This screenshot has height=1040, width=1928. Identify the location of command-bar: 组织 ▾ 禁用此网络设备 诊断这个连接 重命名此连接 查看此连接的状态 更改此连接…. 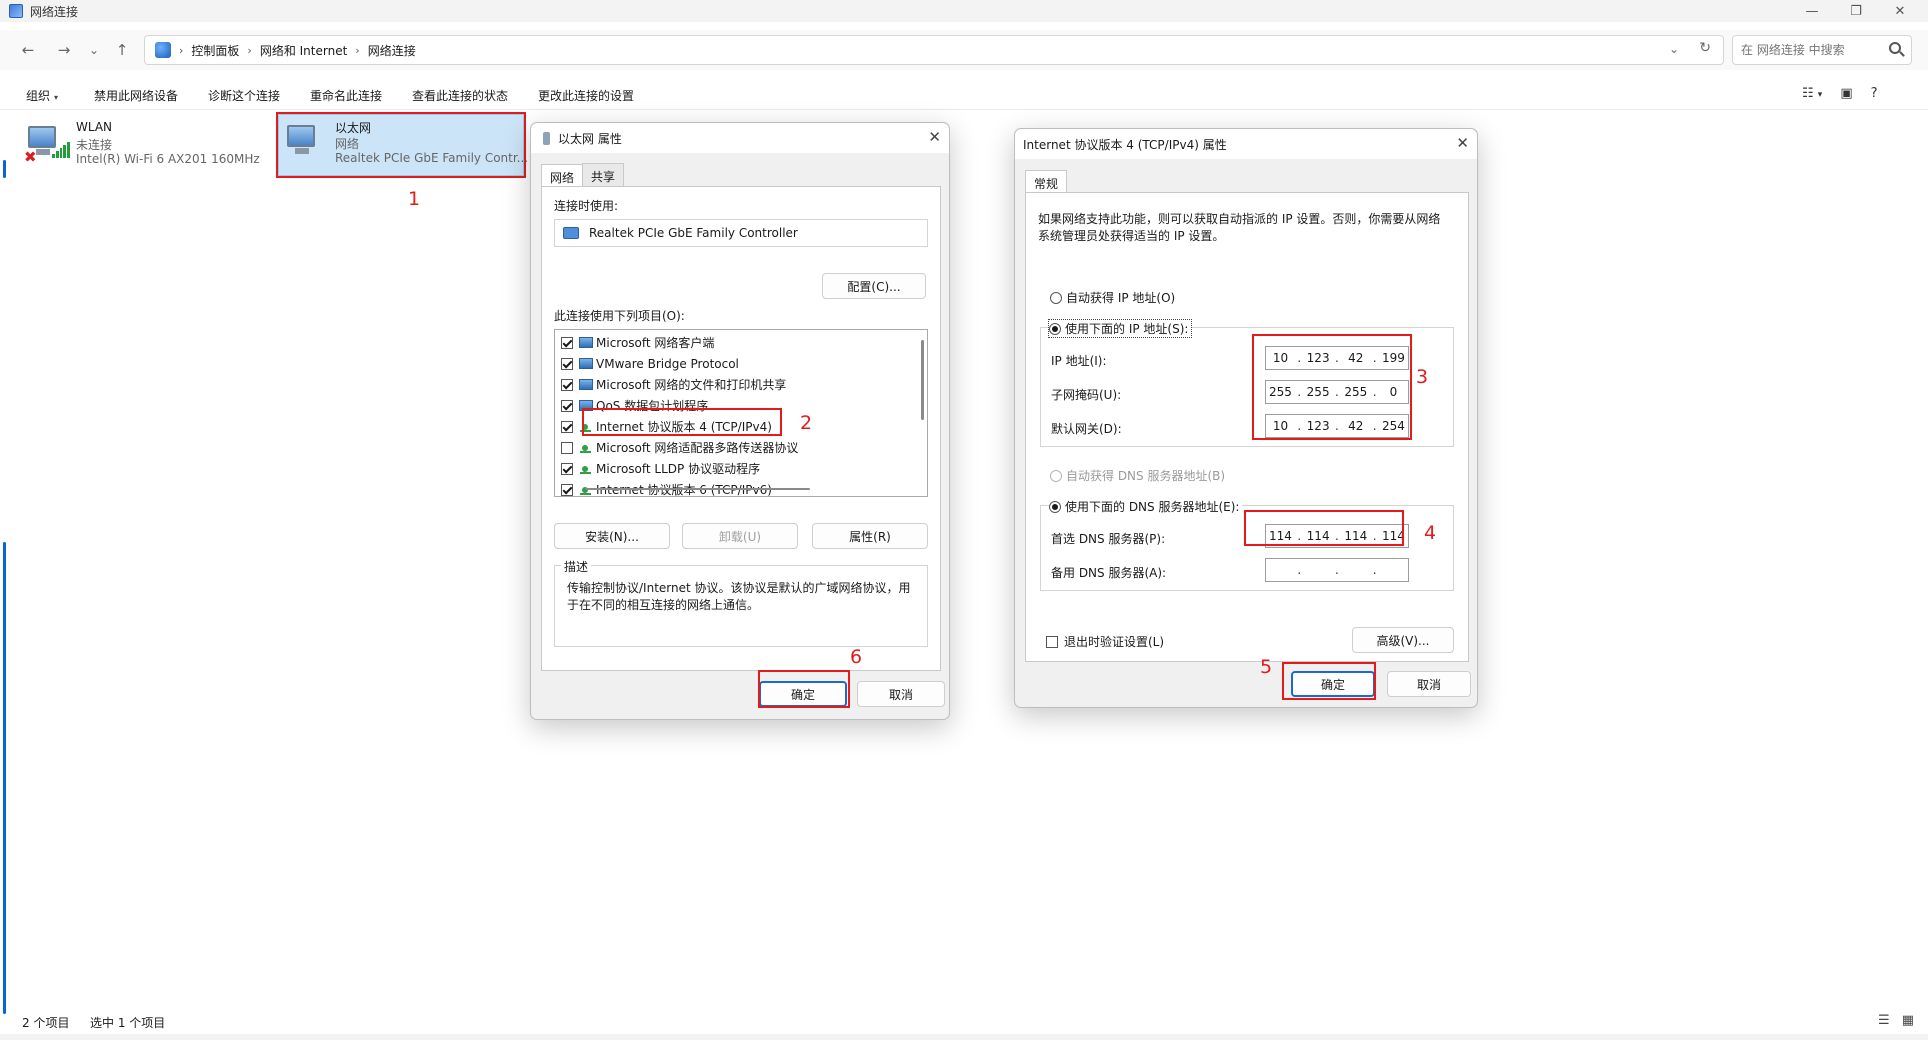
(964, 94).